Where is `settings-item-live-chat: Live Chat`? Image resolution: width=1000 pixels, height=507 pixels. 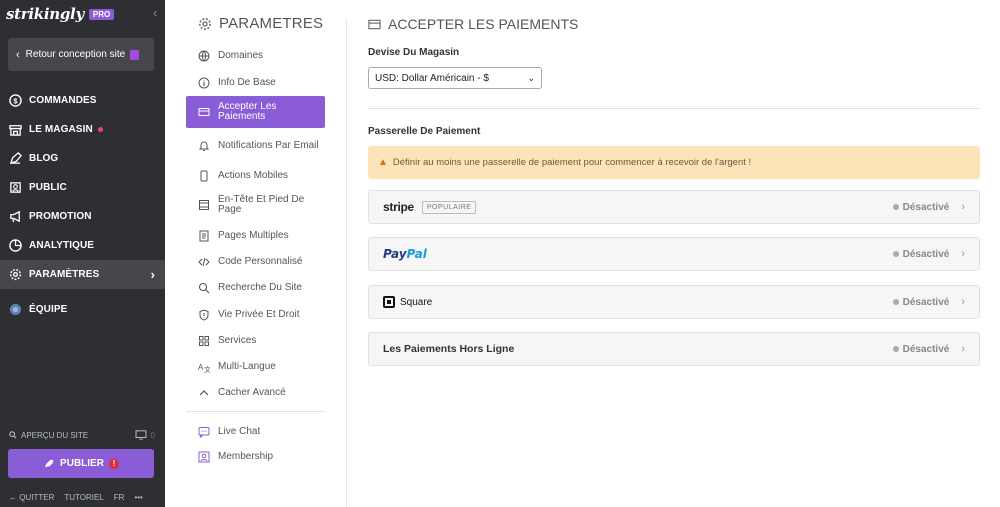 settings-item-live-chat: Live Chat is located at coordinates (255, 432).